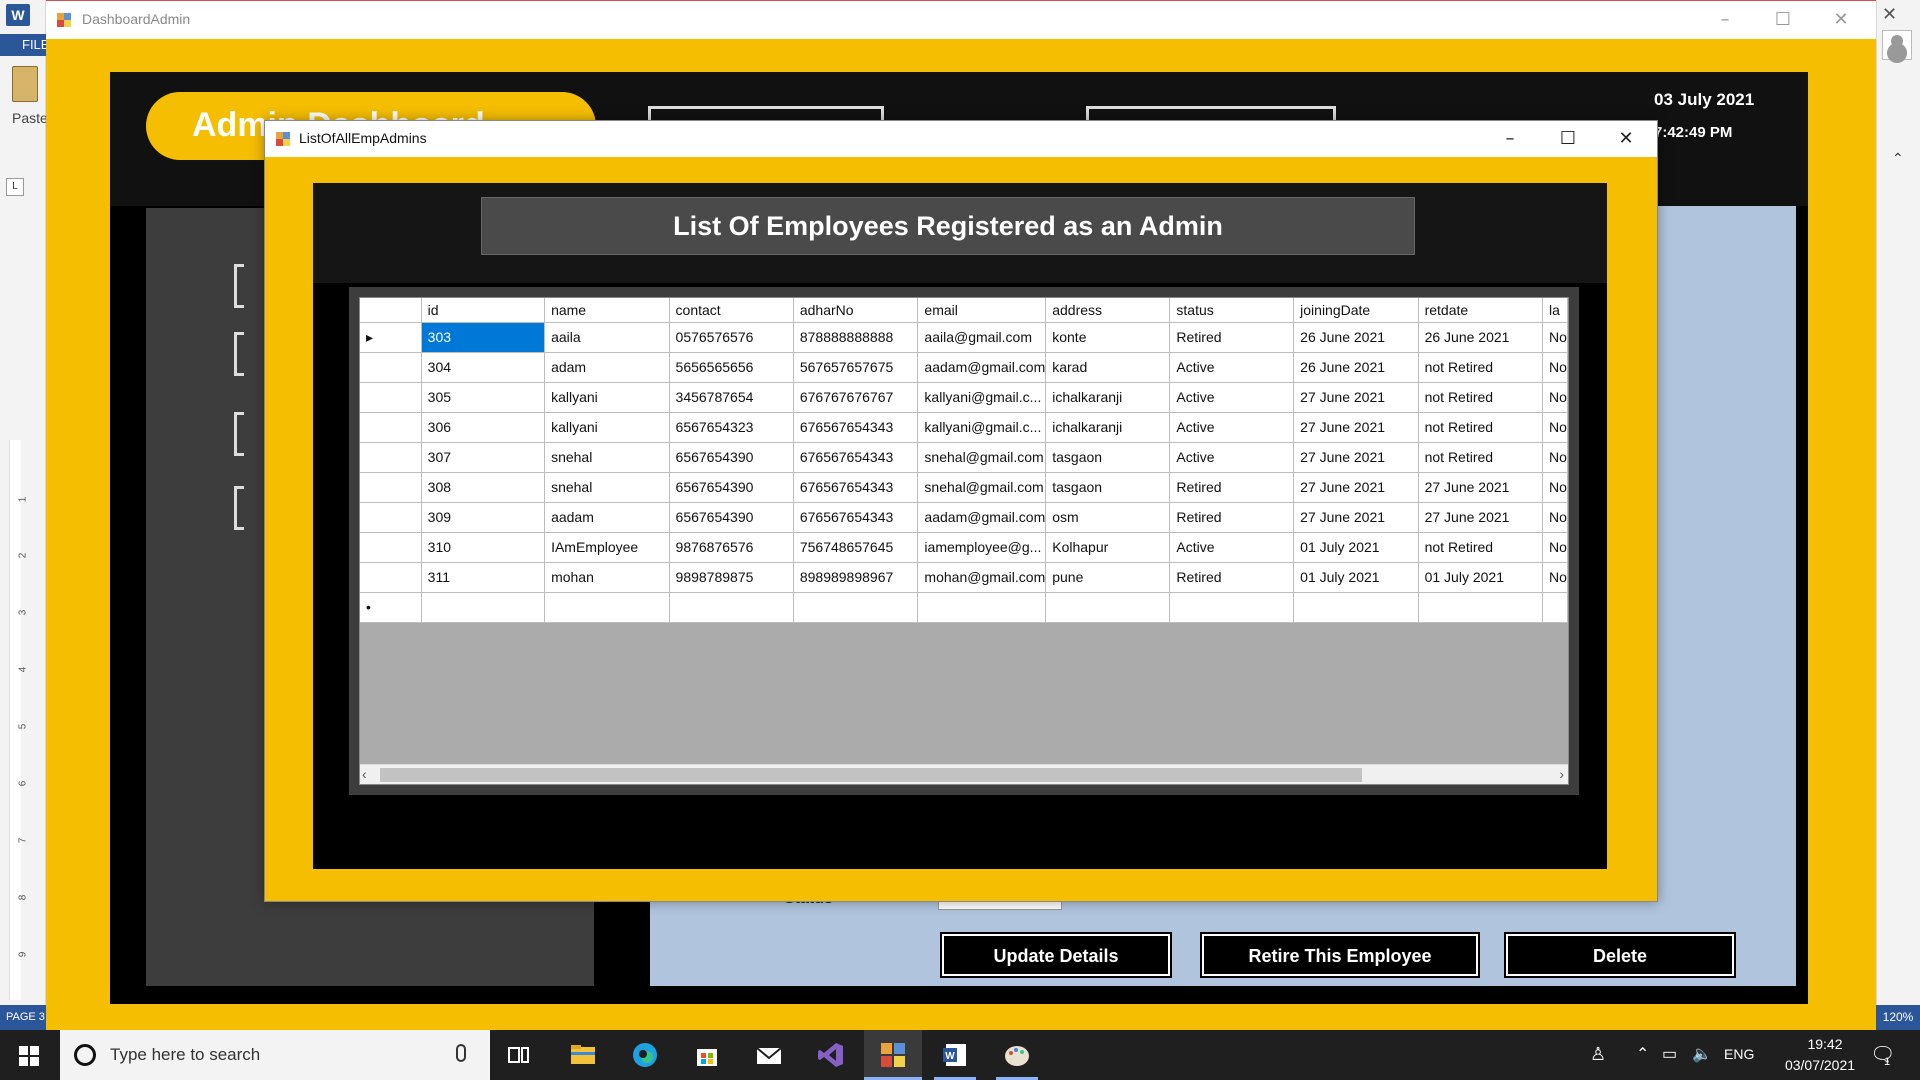  Describe the element at coordinates (856, 397) in the screenshot. I see `table-cell: 676767676767` at that location.